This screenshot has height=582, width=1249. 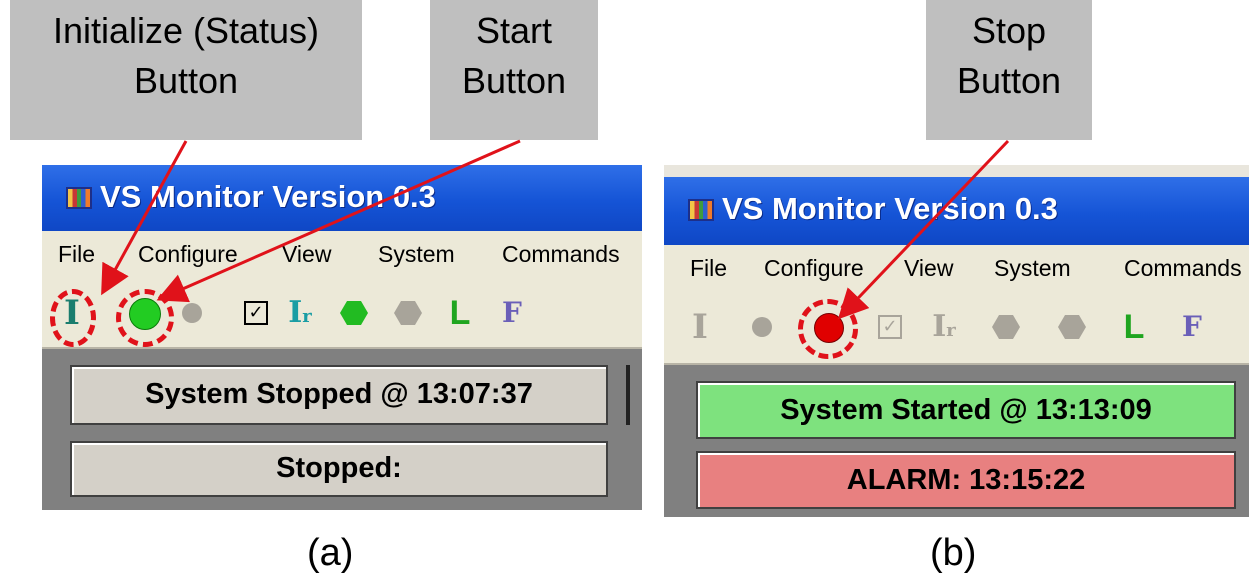 I want to click on stop-callout-line1: Stop, so click(x=1009, y=30).